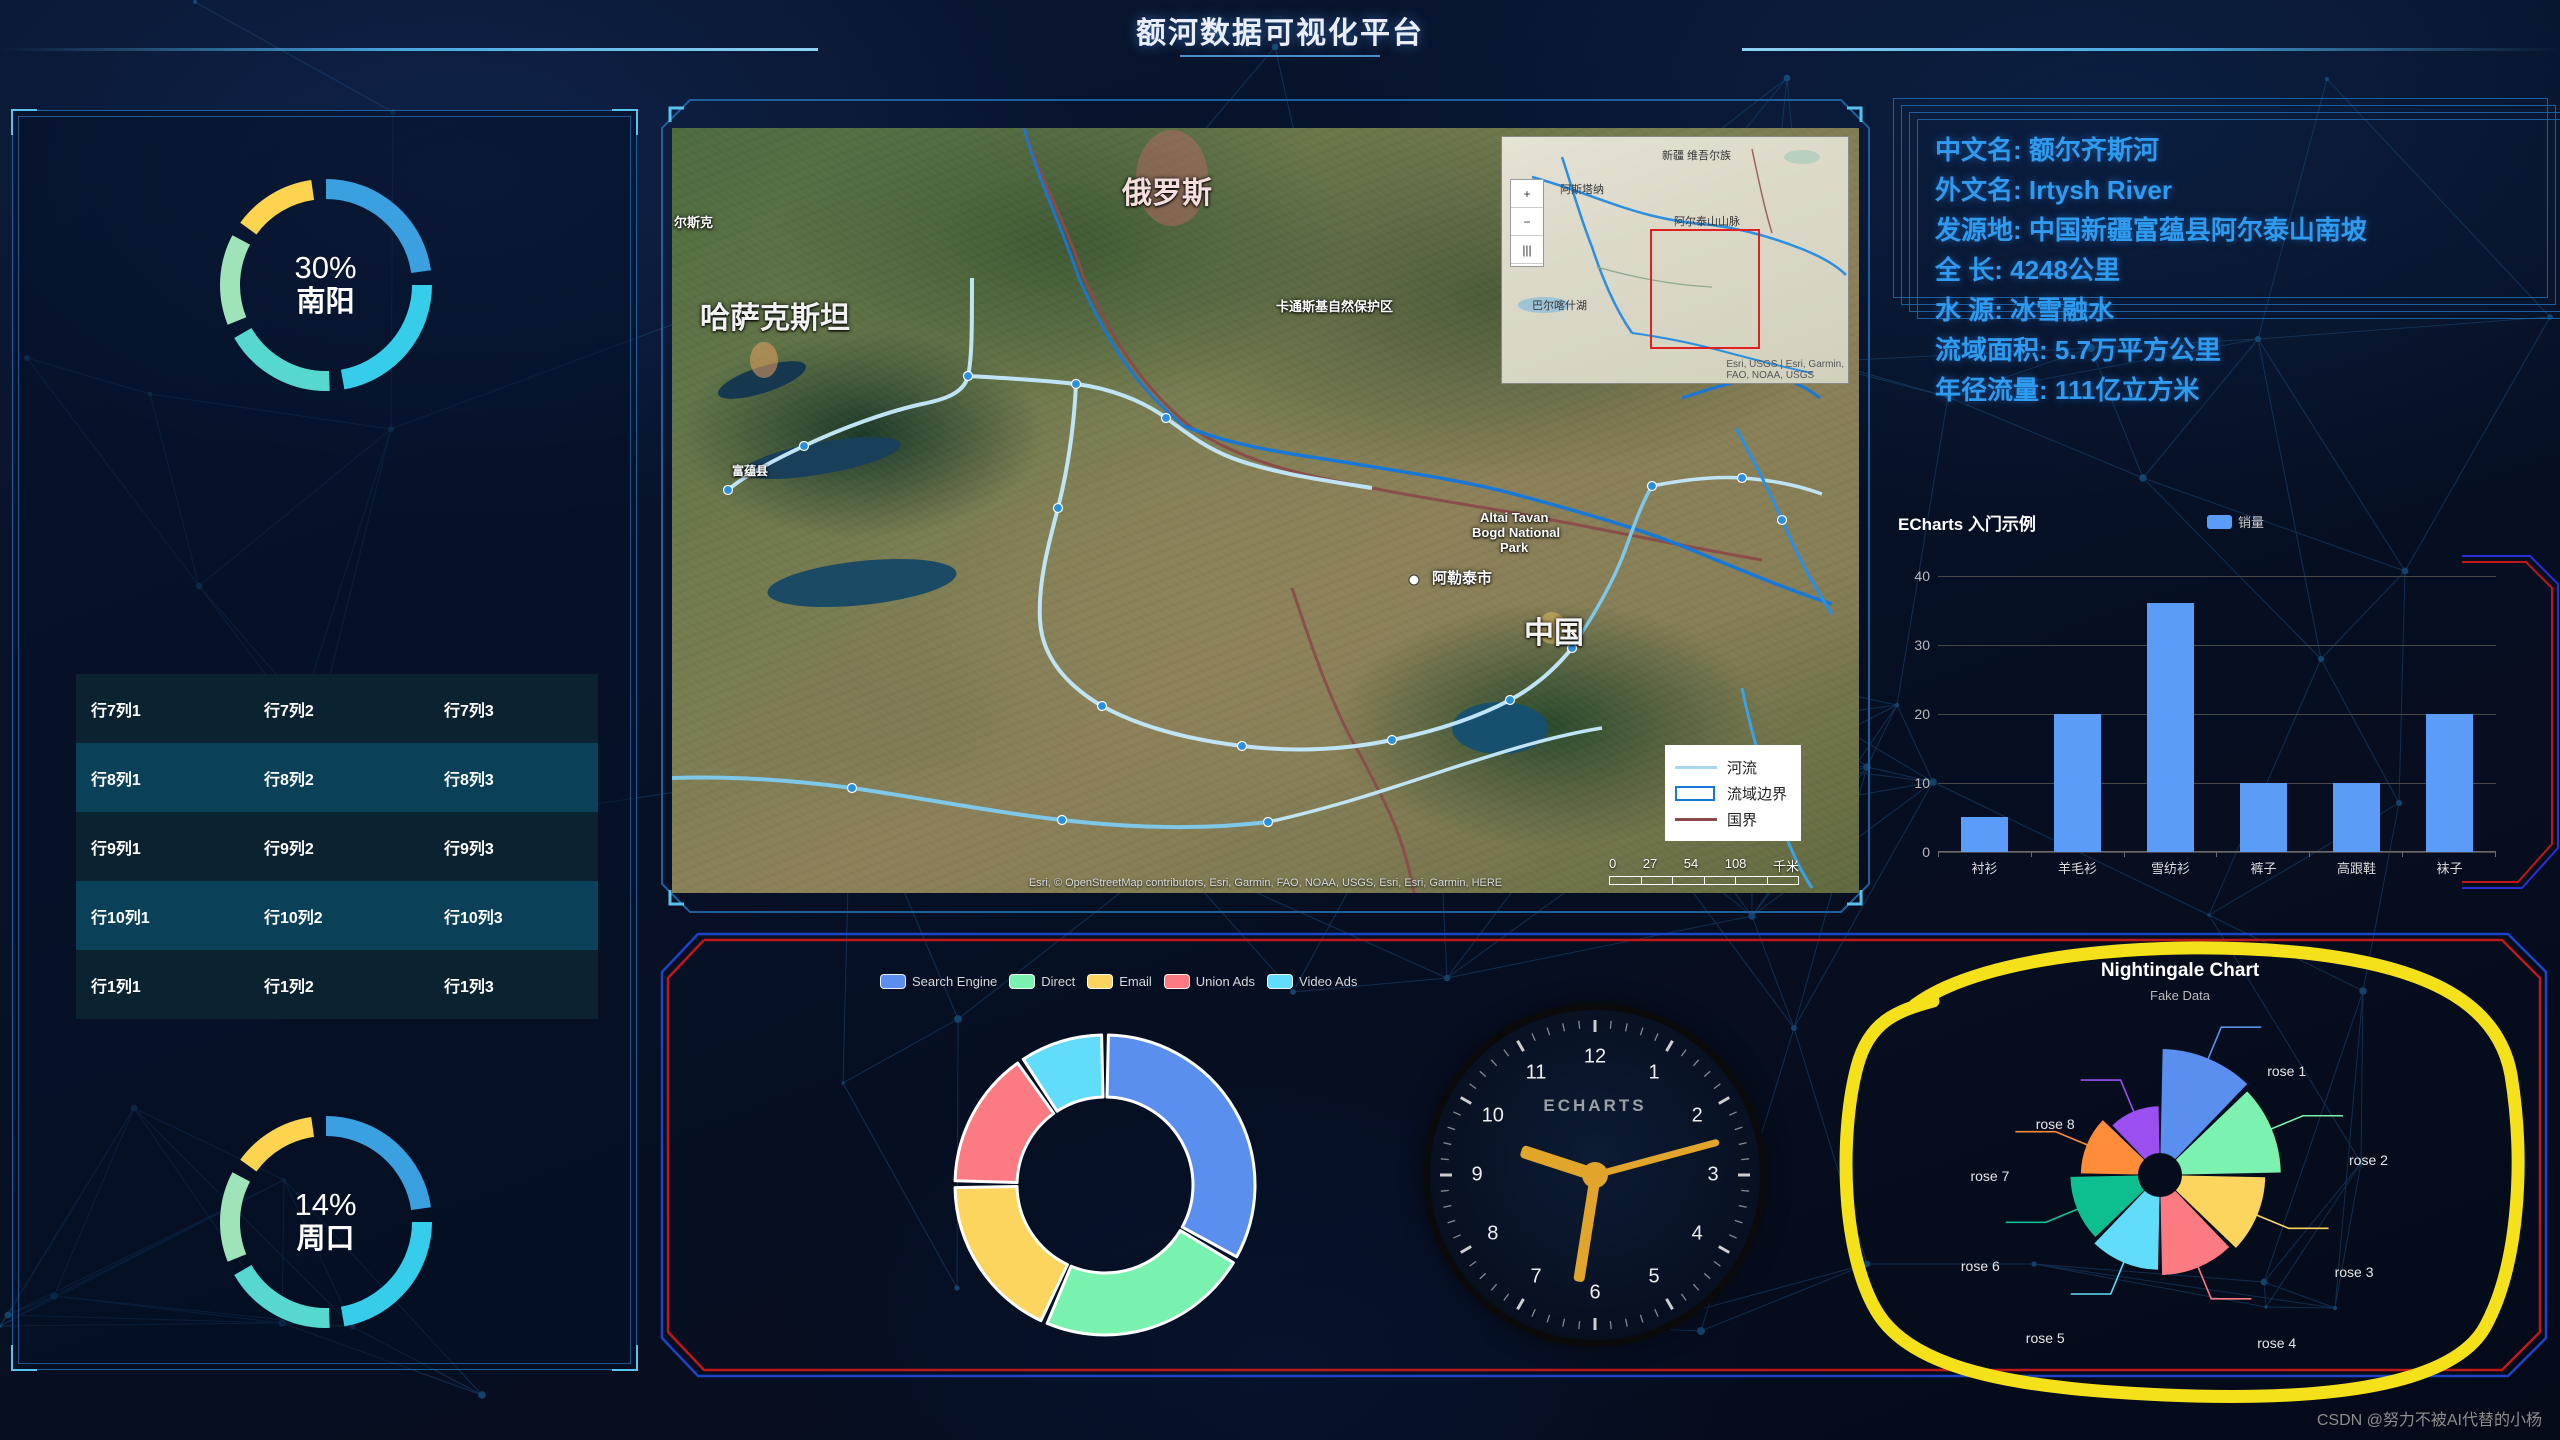  Describe the element at coordinates (469, 849) in the screenshot. I see `table-cell: 行9列3` at that location.